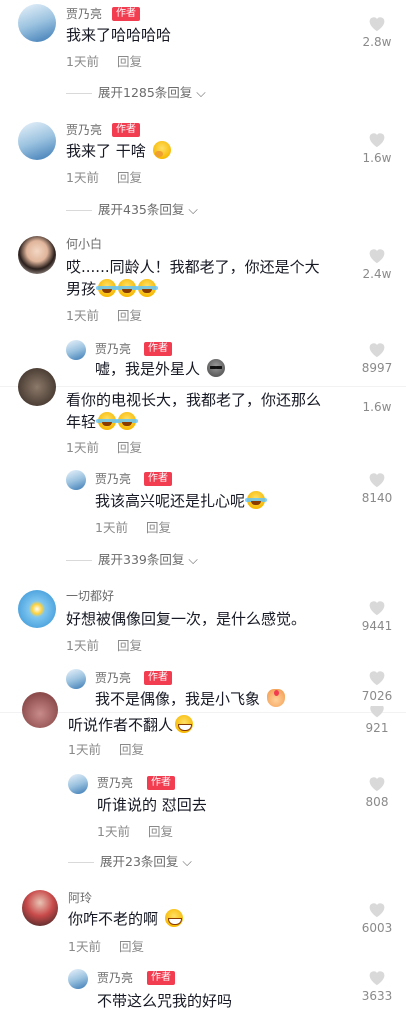 The image size is (406, 1013). Describe the element at coordinates (377, 696) in the screenshot. I see `like-count: 7026` at that location.